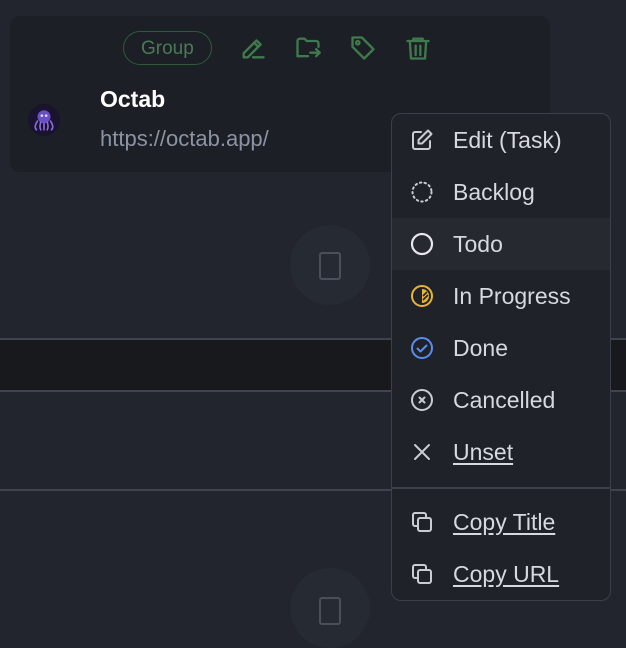  I want to click on bookmark-url: https://octab.app/, so click(184, 139).